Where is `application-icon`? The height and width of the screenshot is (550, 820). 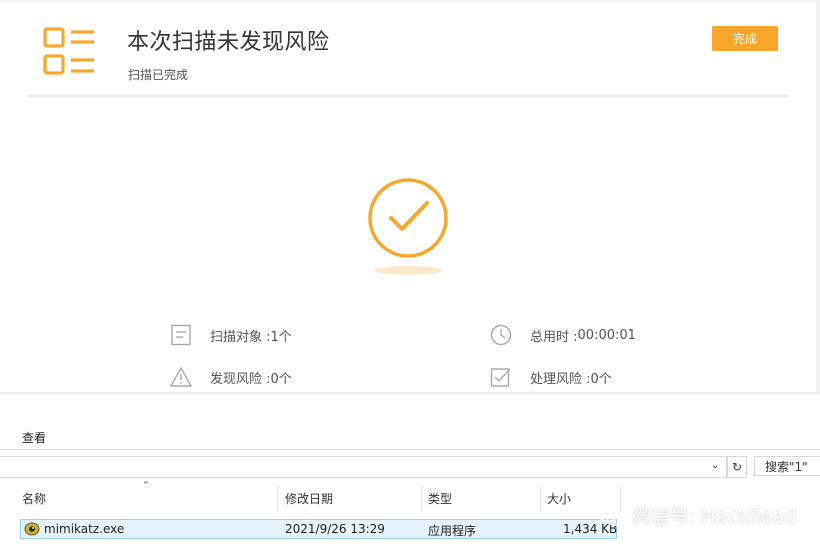
application-icon is located at coordinates (32, 529).